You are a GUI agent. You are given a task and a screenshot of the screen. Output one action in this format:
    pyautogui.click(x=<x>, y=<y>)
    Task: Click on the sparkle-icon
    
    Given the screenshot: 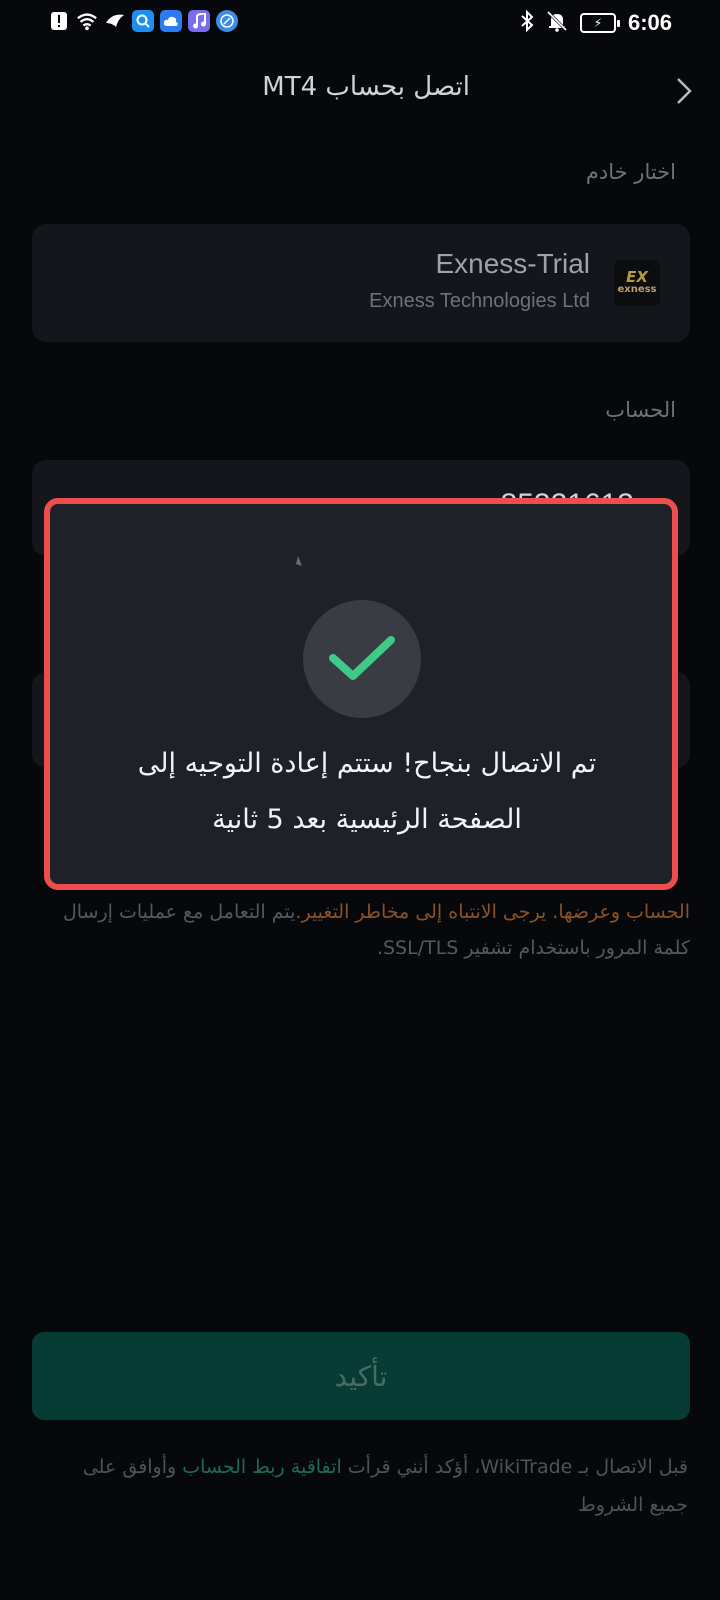 What is the action you would take?
    pyautogui.click(x=299, y=561)
    